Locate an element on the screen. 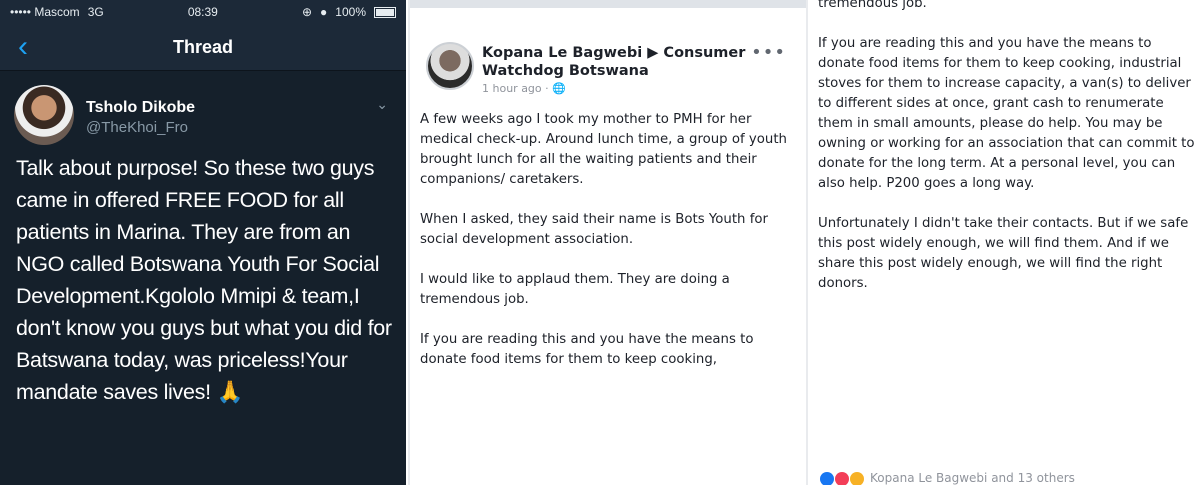 The width and height of the screenshot is (1202, 485). network-label: 3G is located at coordinates (95, 12).